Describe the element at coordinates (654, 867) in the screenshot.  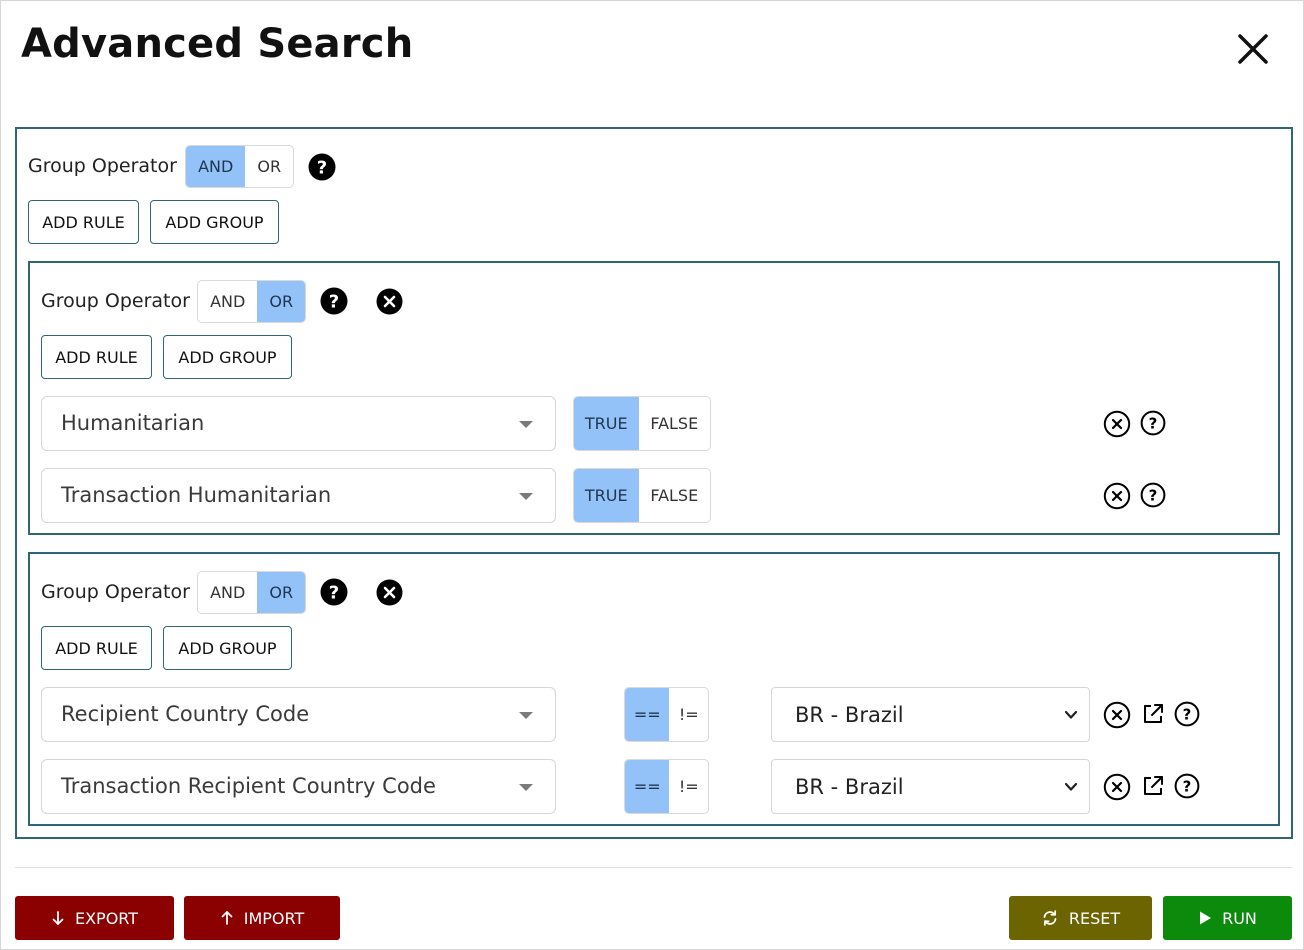
I see `footer-divider` at that location.